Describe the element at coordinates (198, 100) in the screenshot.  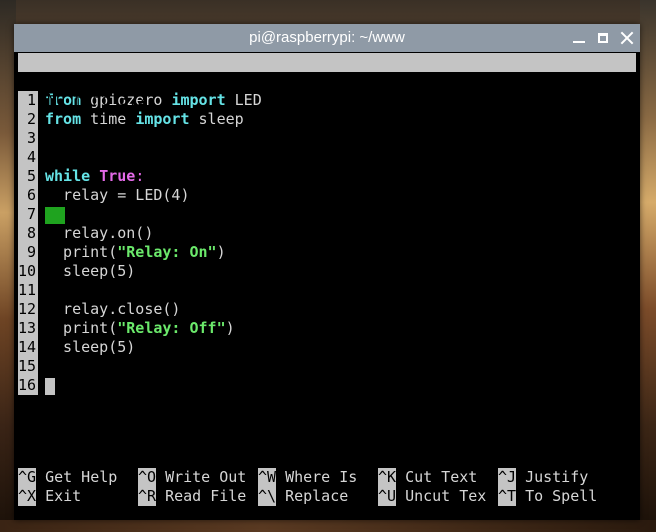
I see `code-token: import` at that location.